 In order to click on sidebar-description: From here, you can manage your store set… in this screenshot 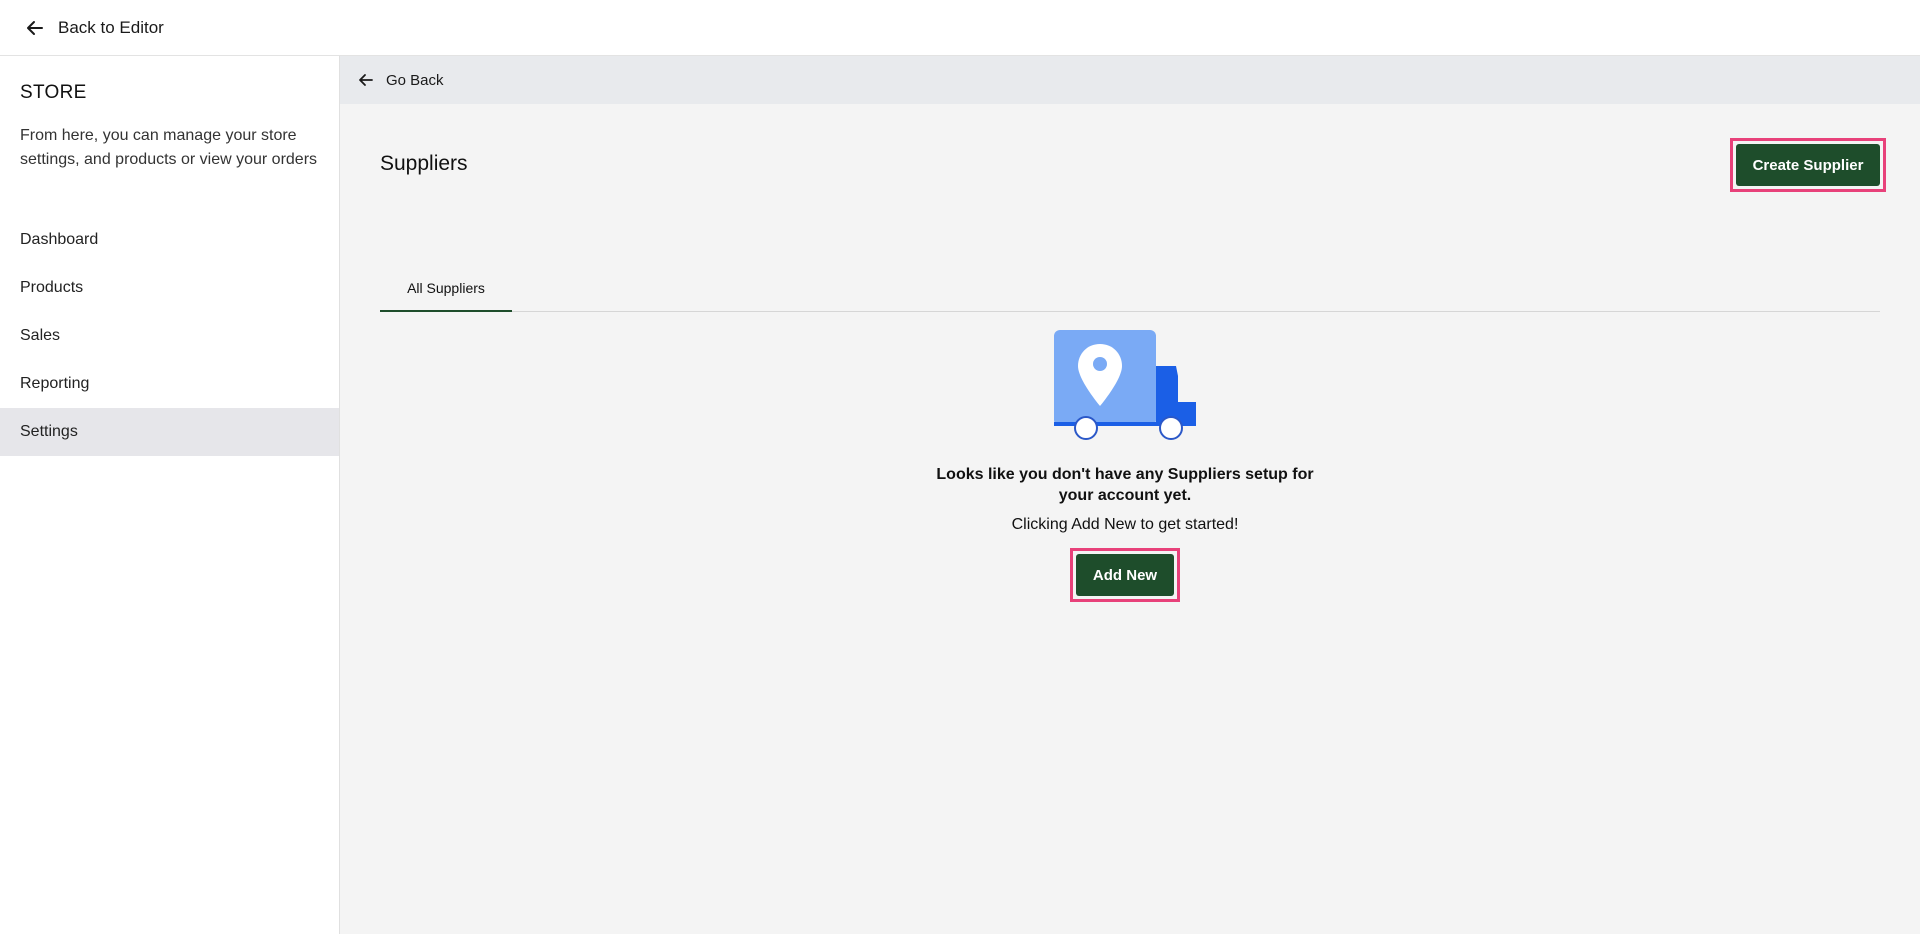, I will do `click(169, 147)`.